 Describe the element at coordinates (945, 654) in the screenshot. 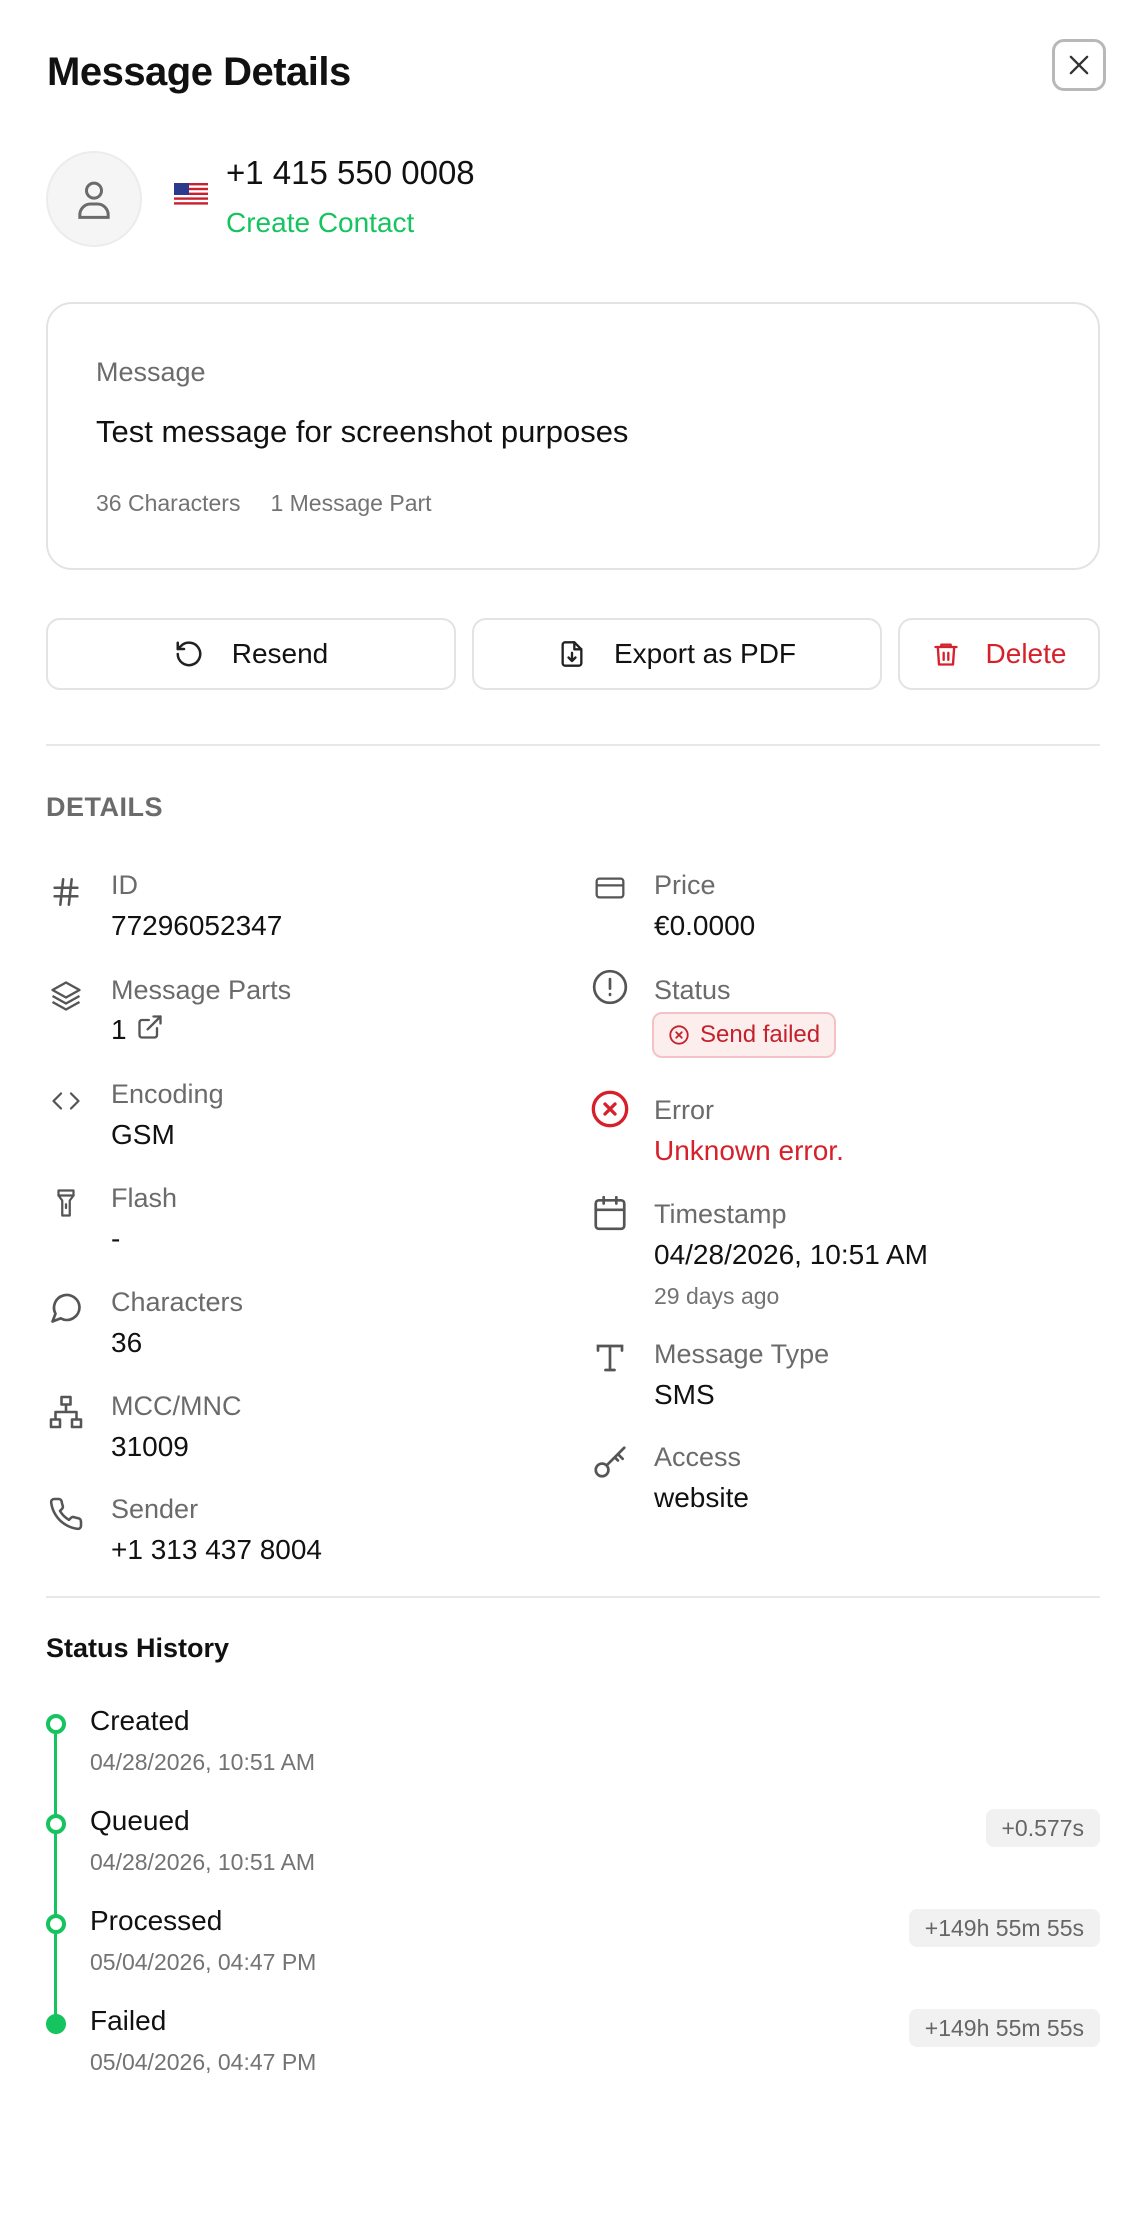

I see `trash-icon` at that location.